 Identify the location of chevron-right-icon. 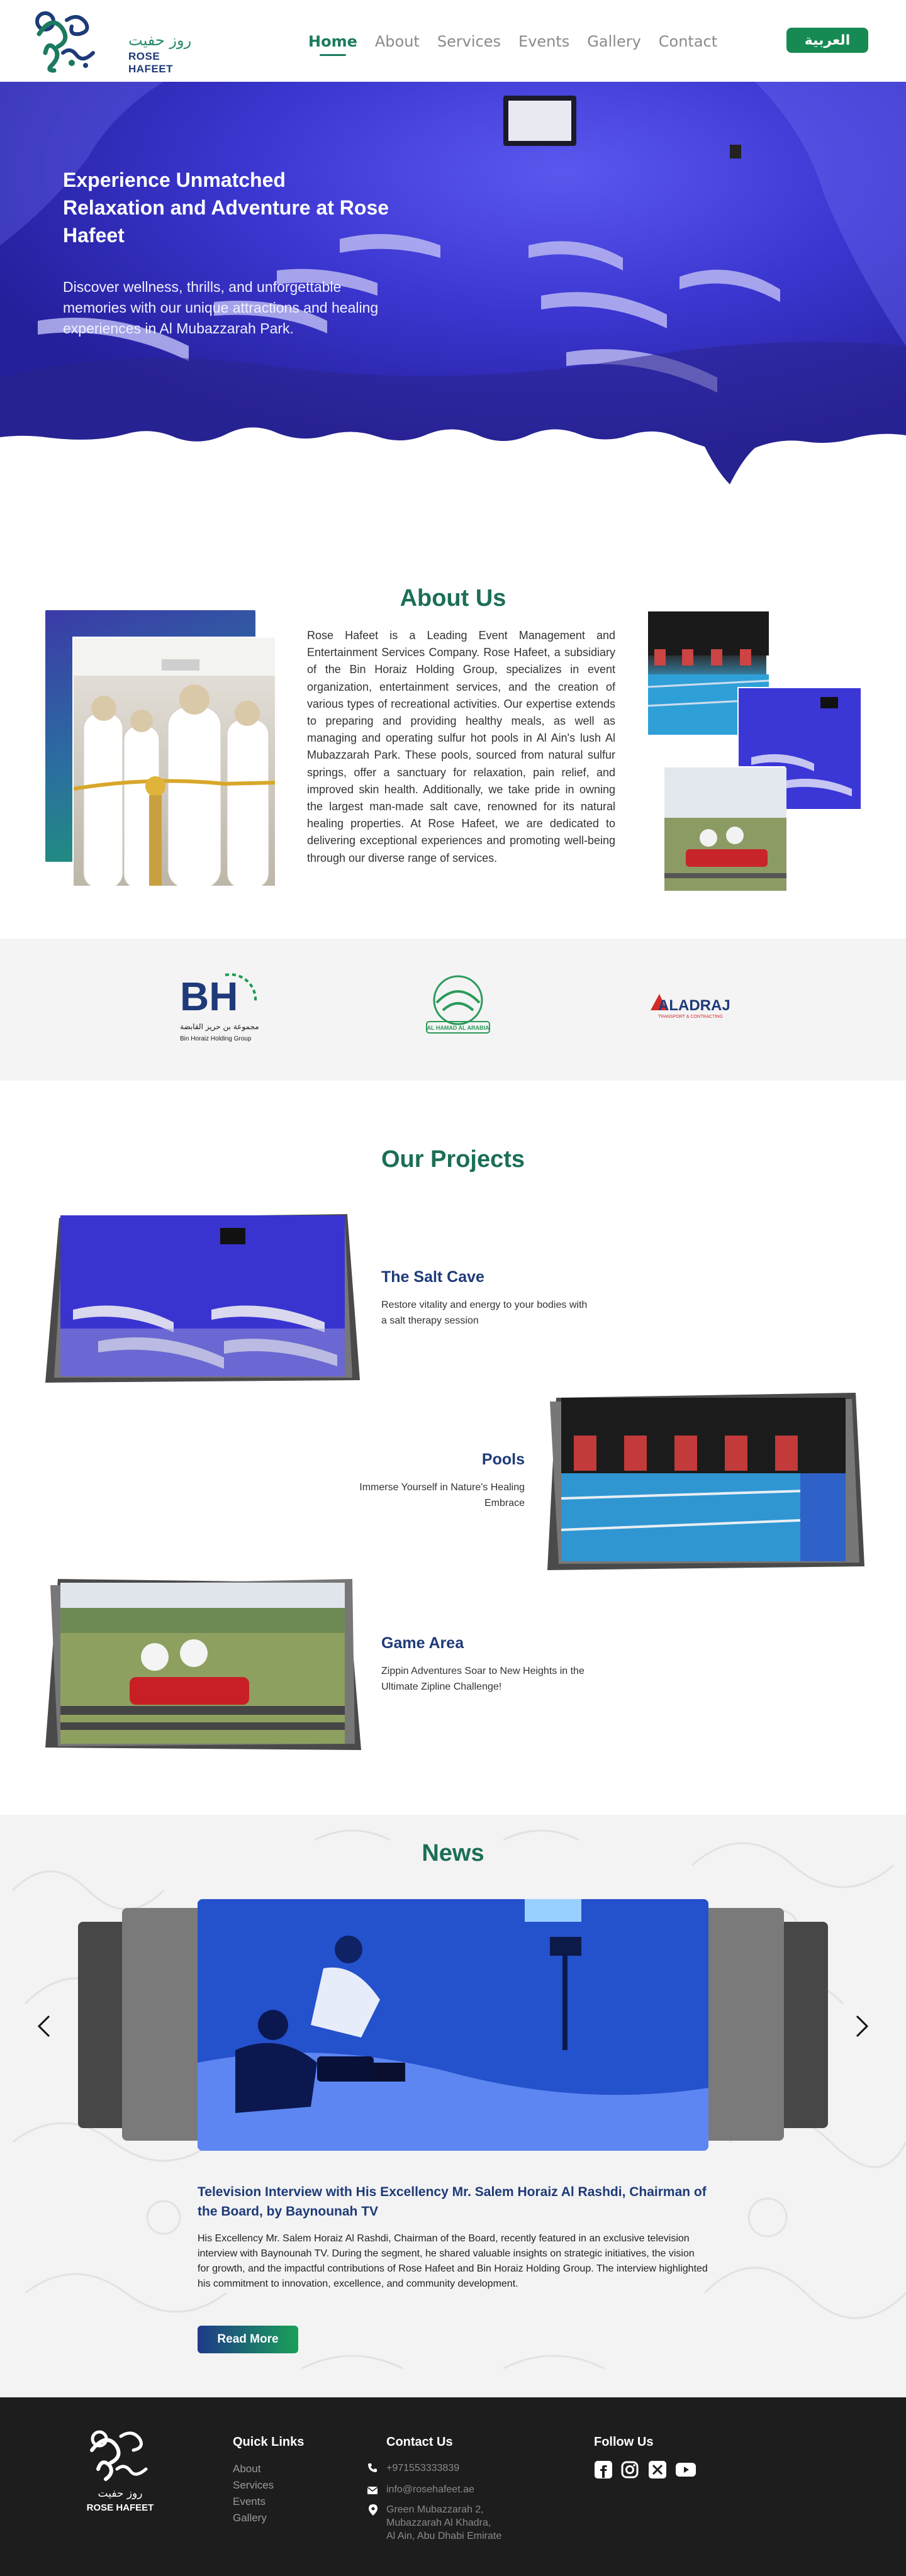
(862, 2026).